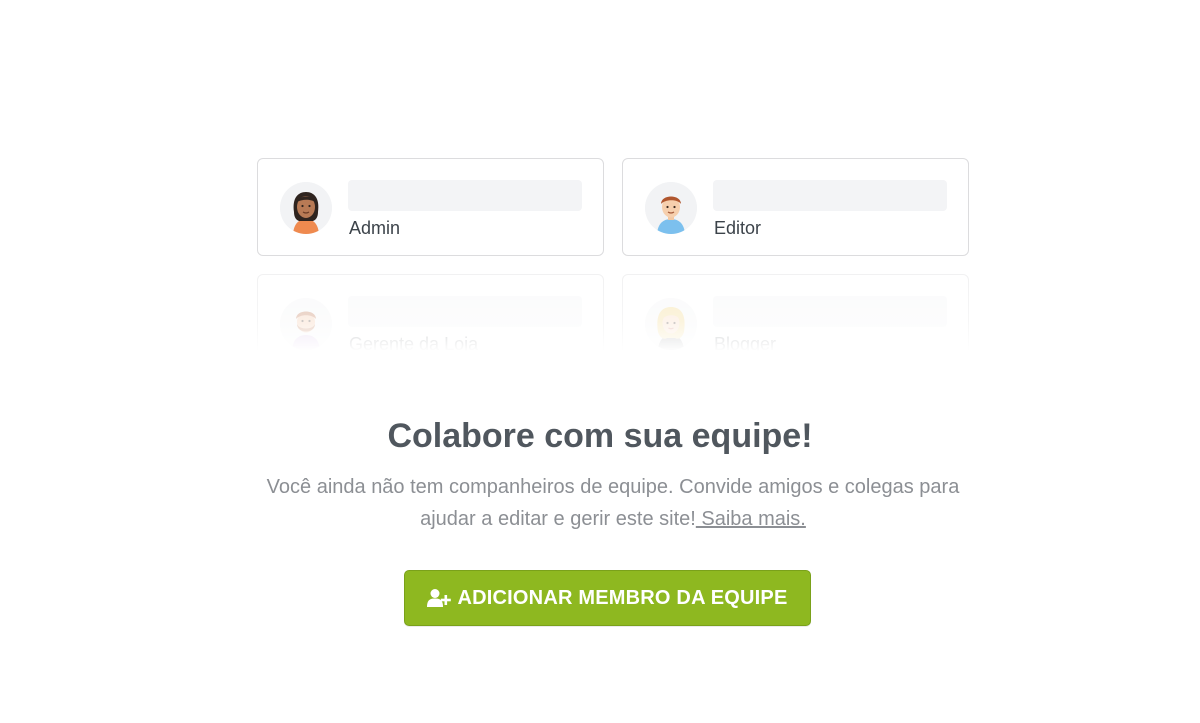  What do you see at coordinates (600, 436) in the screenshot?
I see `empty-state-title: Colabore com sua equipe!` at bounding box center [600, 436].